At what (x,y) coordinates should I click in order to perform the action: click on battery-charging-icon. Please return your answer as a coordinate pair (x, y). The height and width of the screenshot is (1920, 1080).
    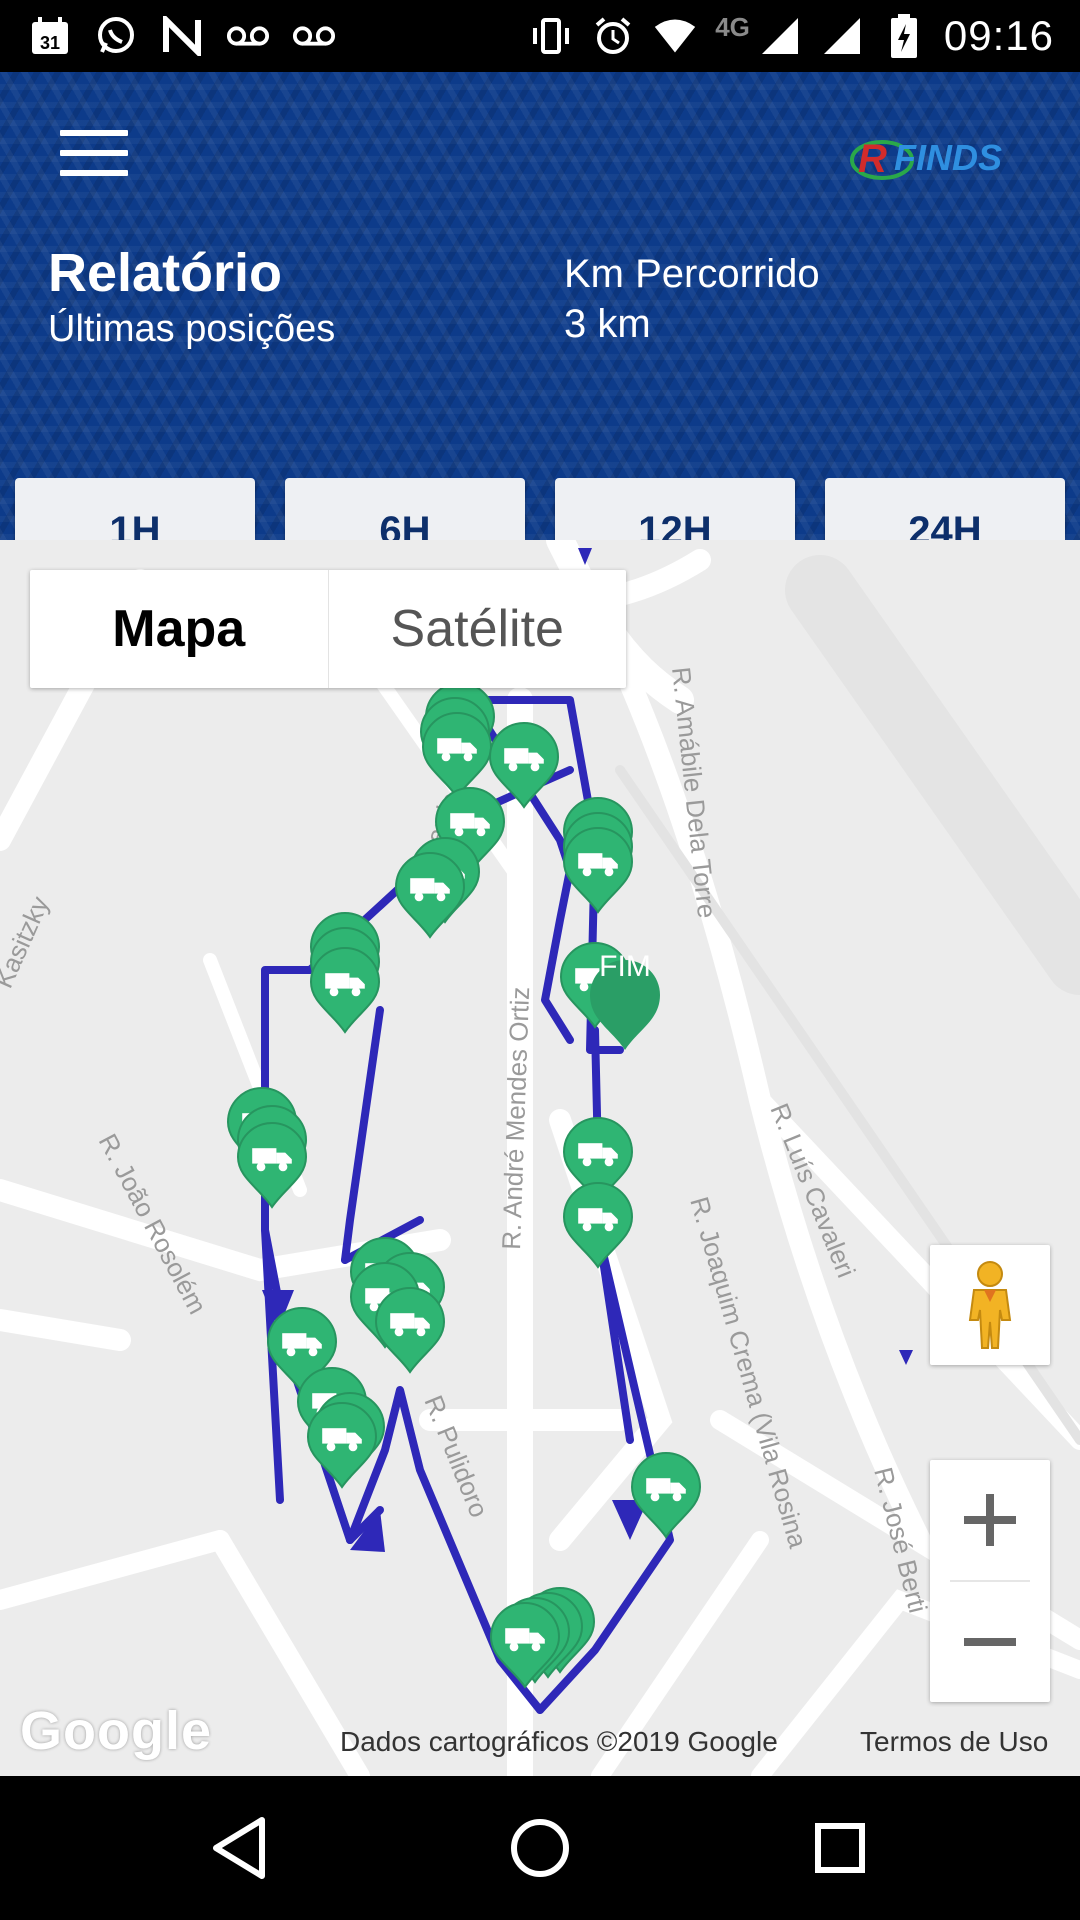
    Looking at the image, I should click on (904, 36).